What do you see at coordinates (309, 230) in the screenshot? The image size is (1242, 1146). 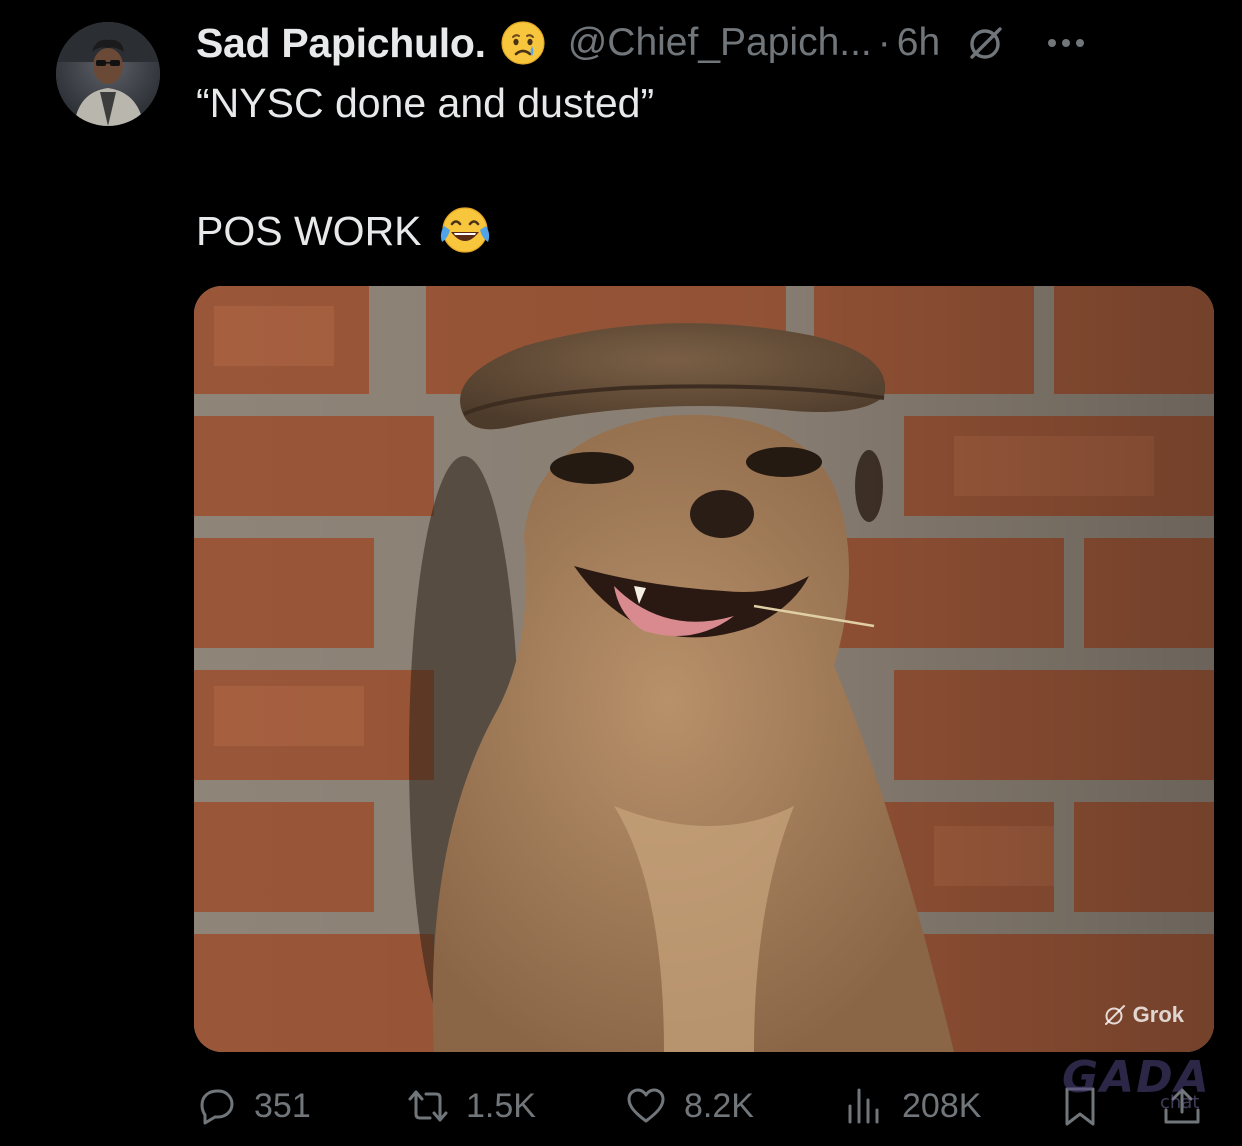 I see `tweet-text-main: POS WORK` at bounding box center [309, 230].